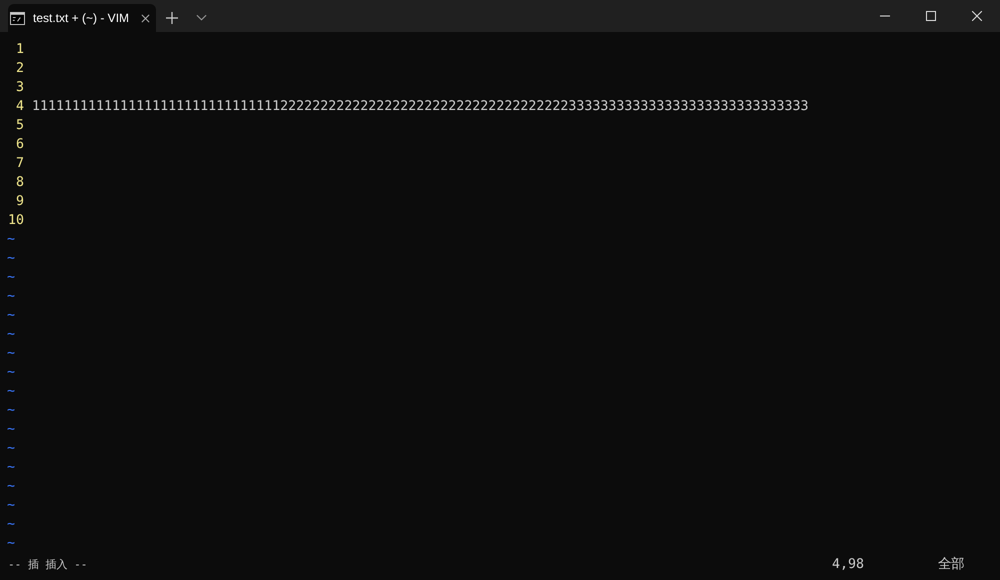 This screenshot has width=1000, height=580. What do you see at coordinates (849, 565) in the screenshot?
I see `cursor-position: 4,98` at bounding box center [849, 565].